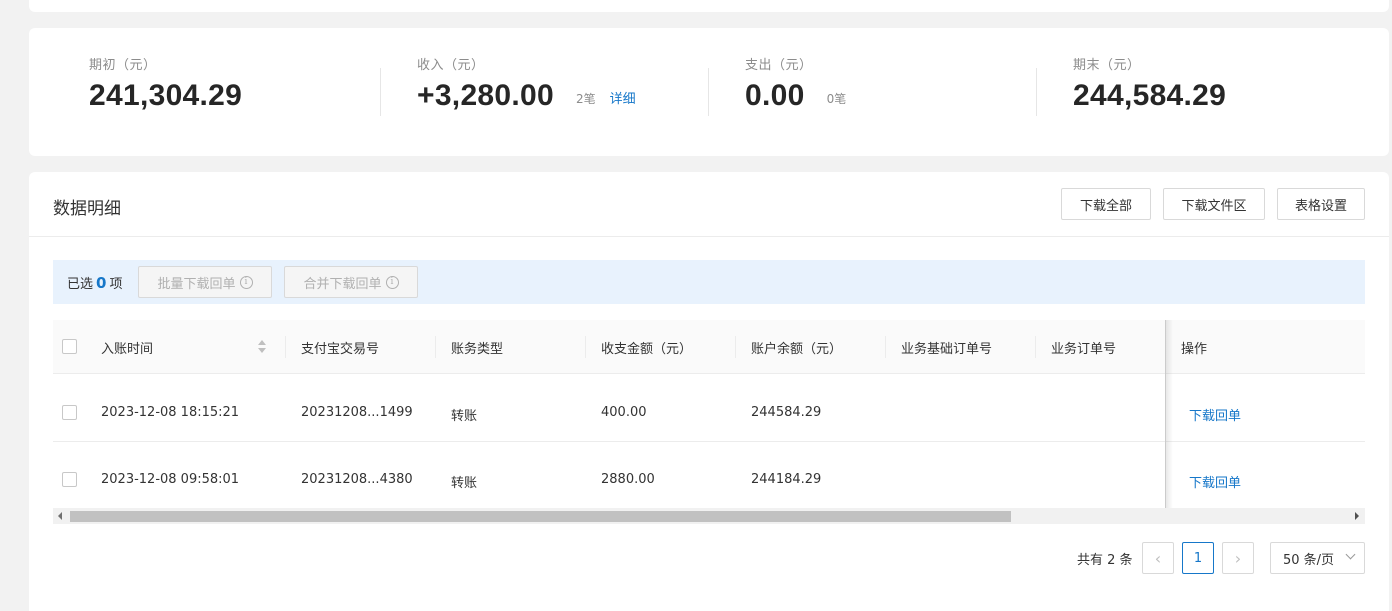 Image resolution: width=1392 pixels, height=611 pixels. What do you see at coordinates (709, 6) in the screenshot?
I see `top-card-edge` at bounding box center [709, 6].